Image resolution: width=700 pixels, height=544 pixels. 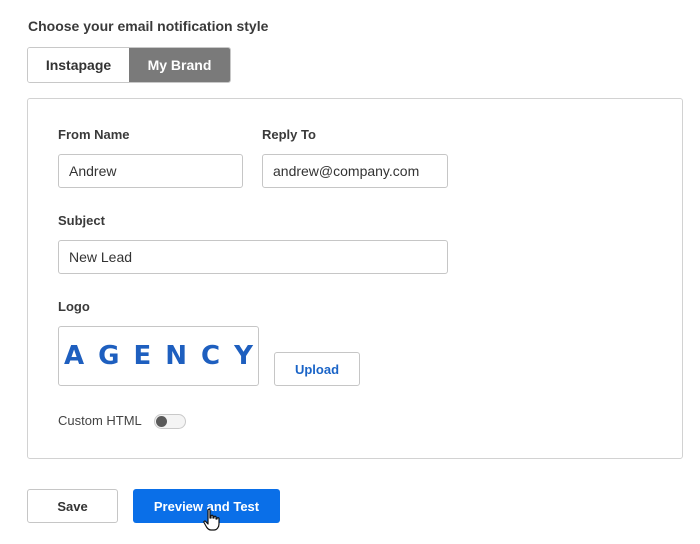 What do you see at coordinates (81, 220) in the screenshot?
I see `subject-label: Subject` at bounding box center [81, 220].